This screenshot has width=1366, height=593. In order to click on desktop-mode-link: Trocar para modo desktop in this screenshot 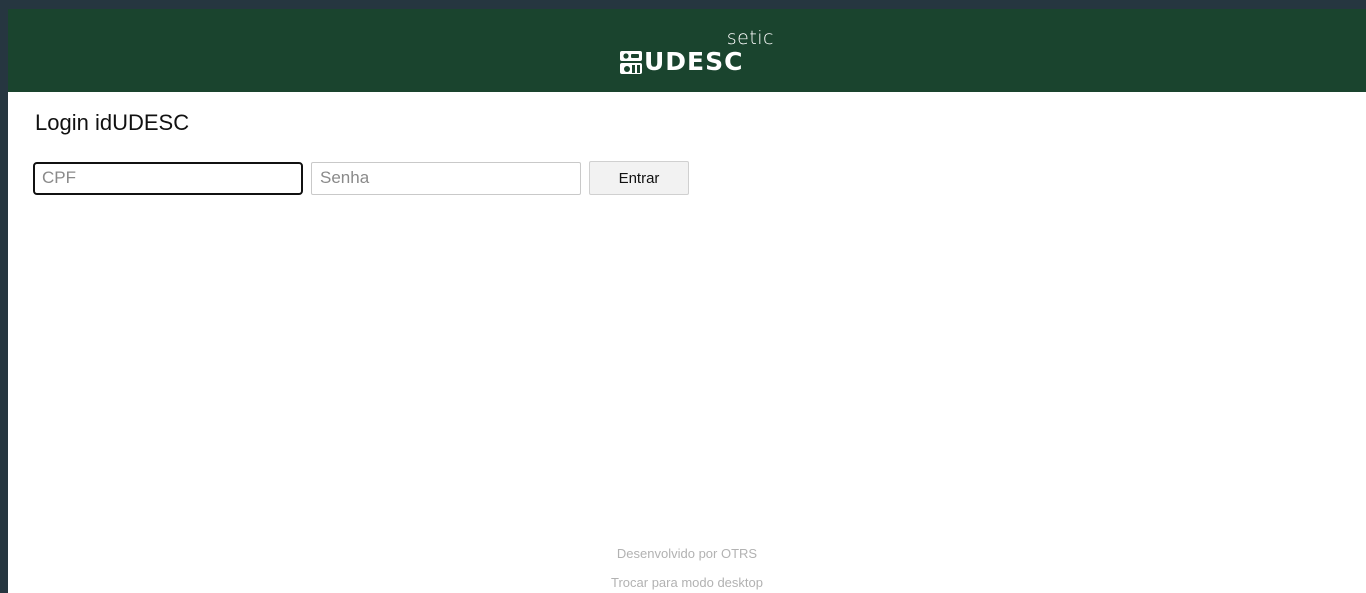, I will do `click(687, 582)`.